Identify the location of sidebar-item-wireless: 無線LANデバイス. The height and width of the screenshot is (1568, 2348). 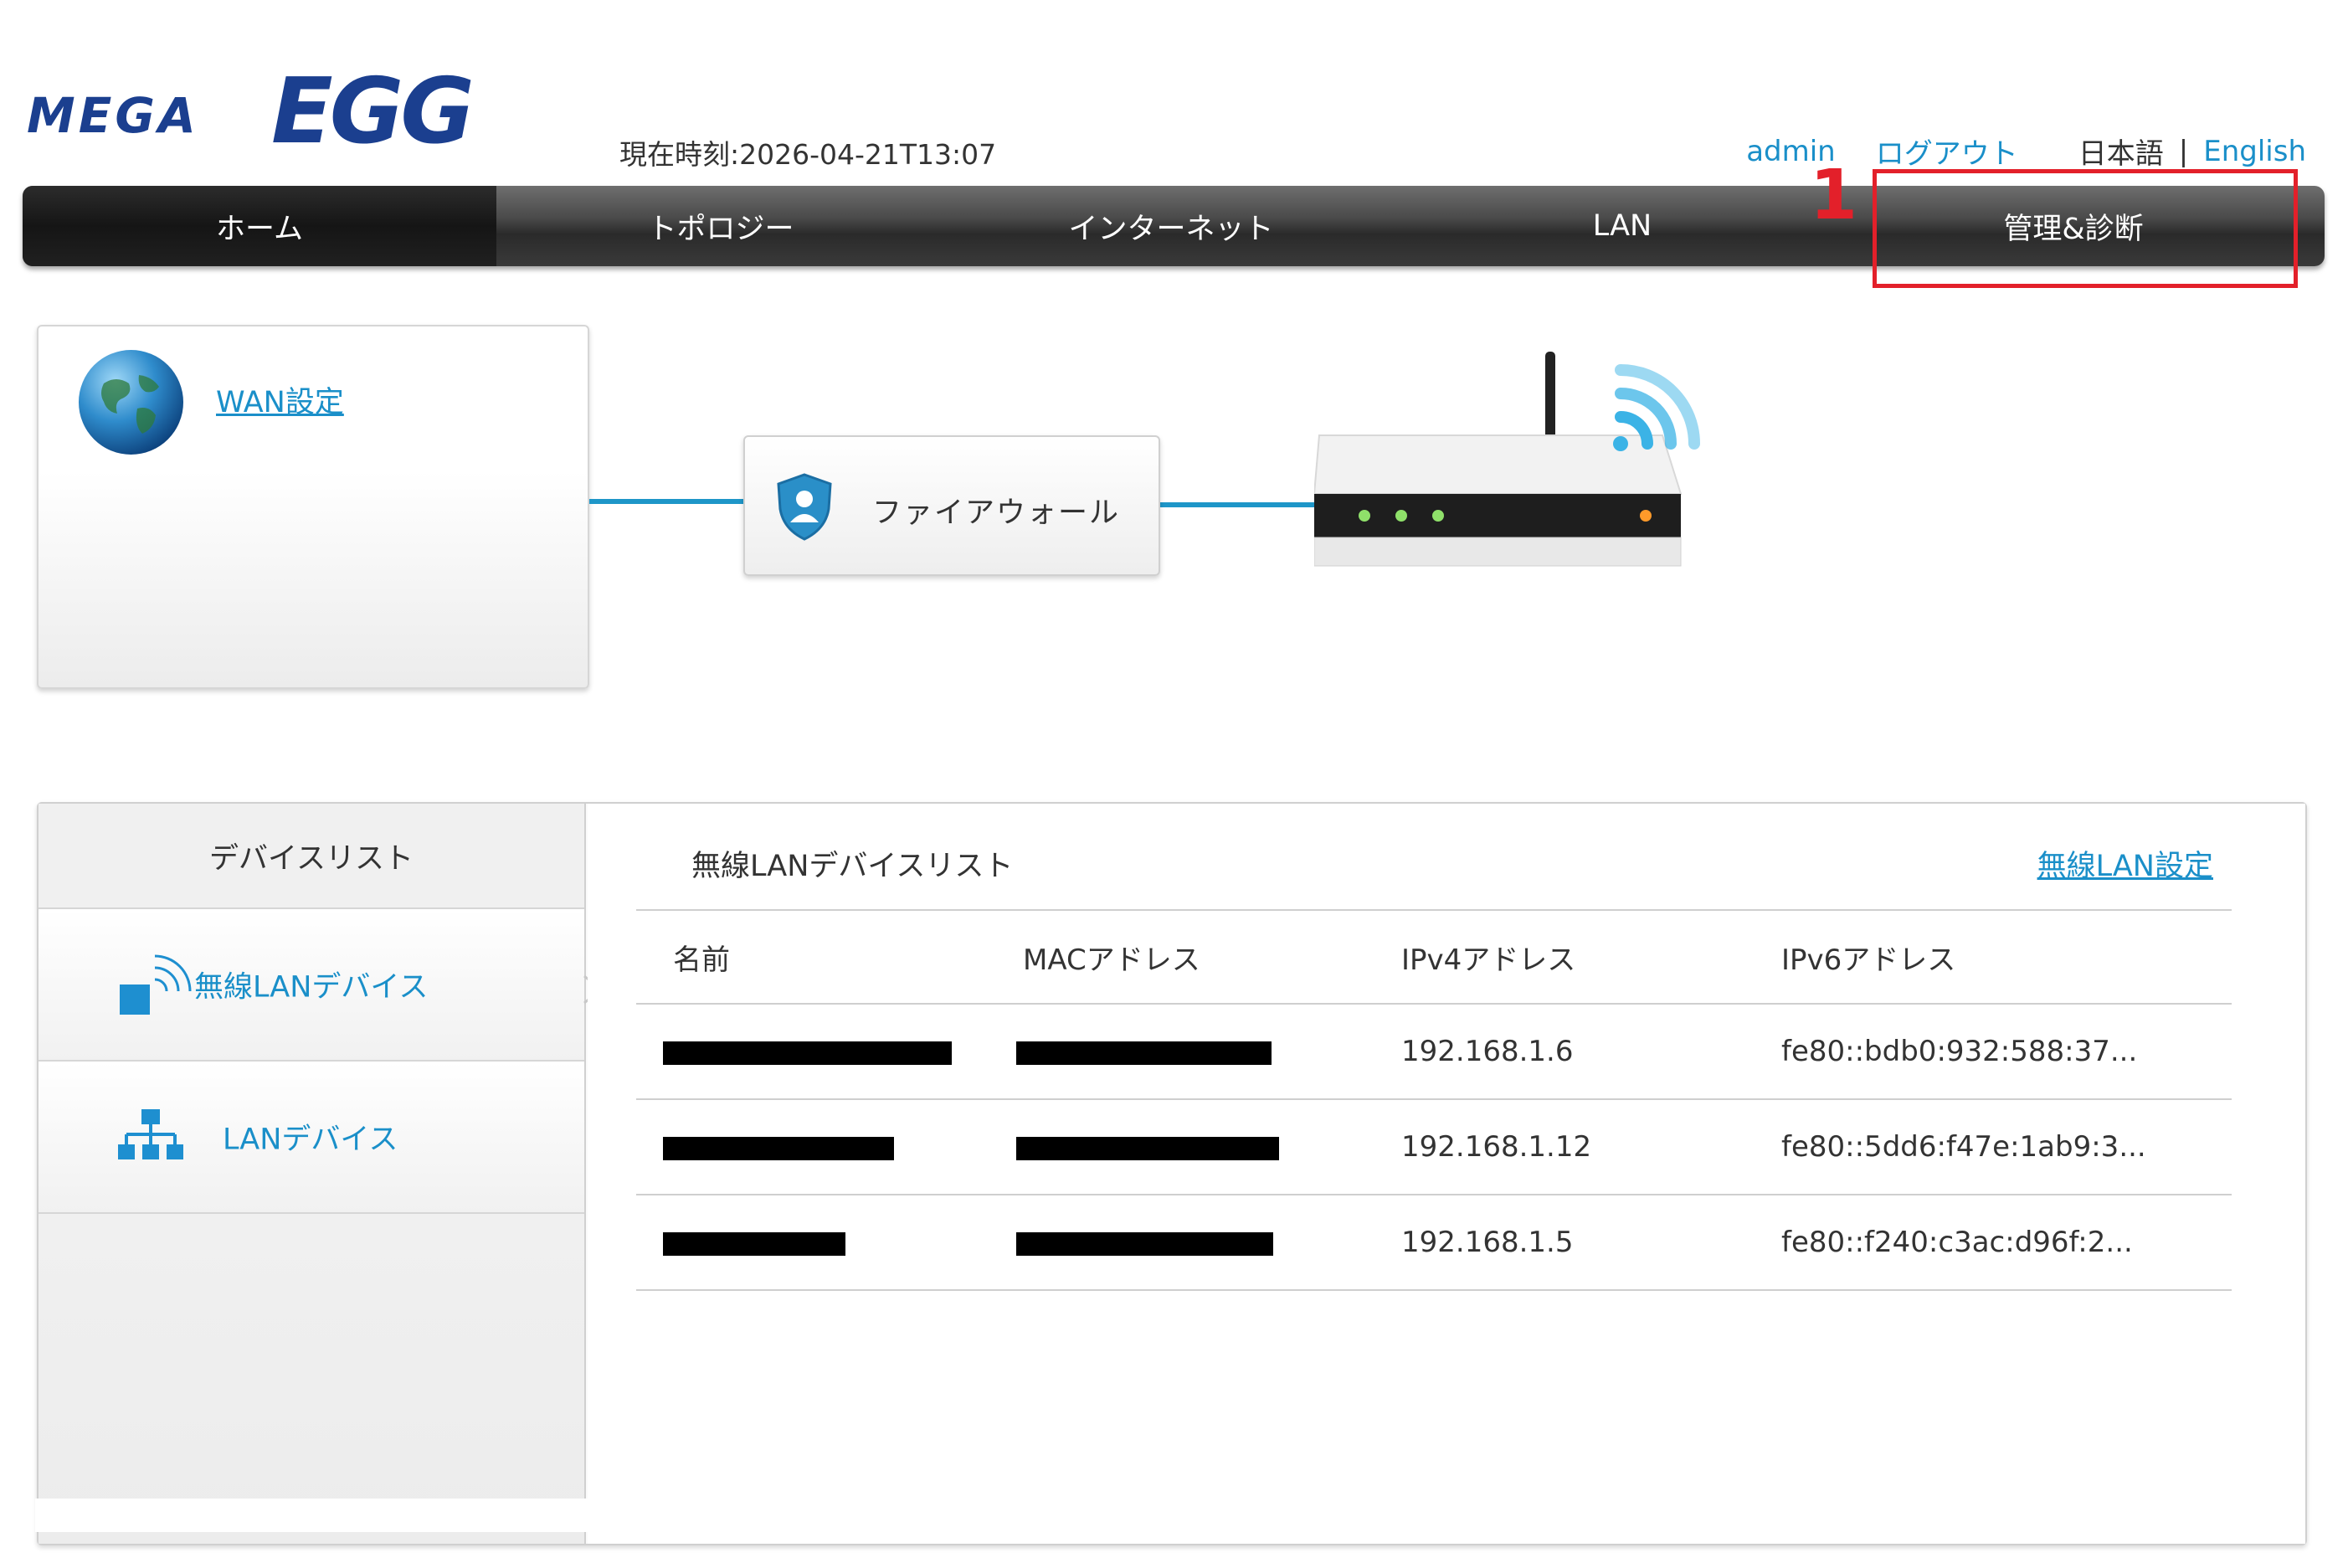
(321, 986).